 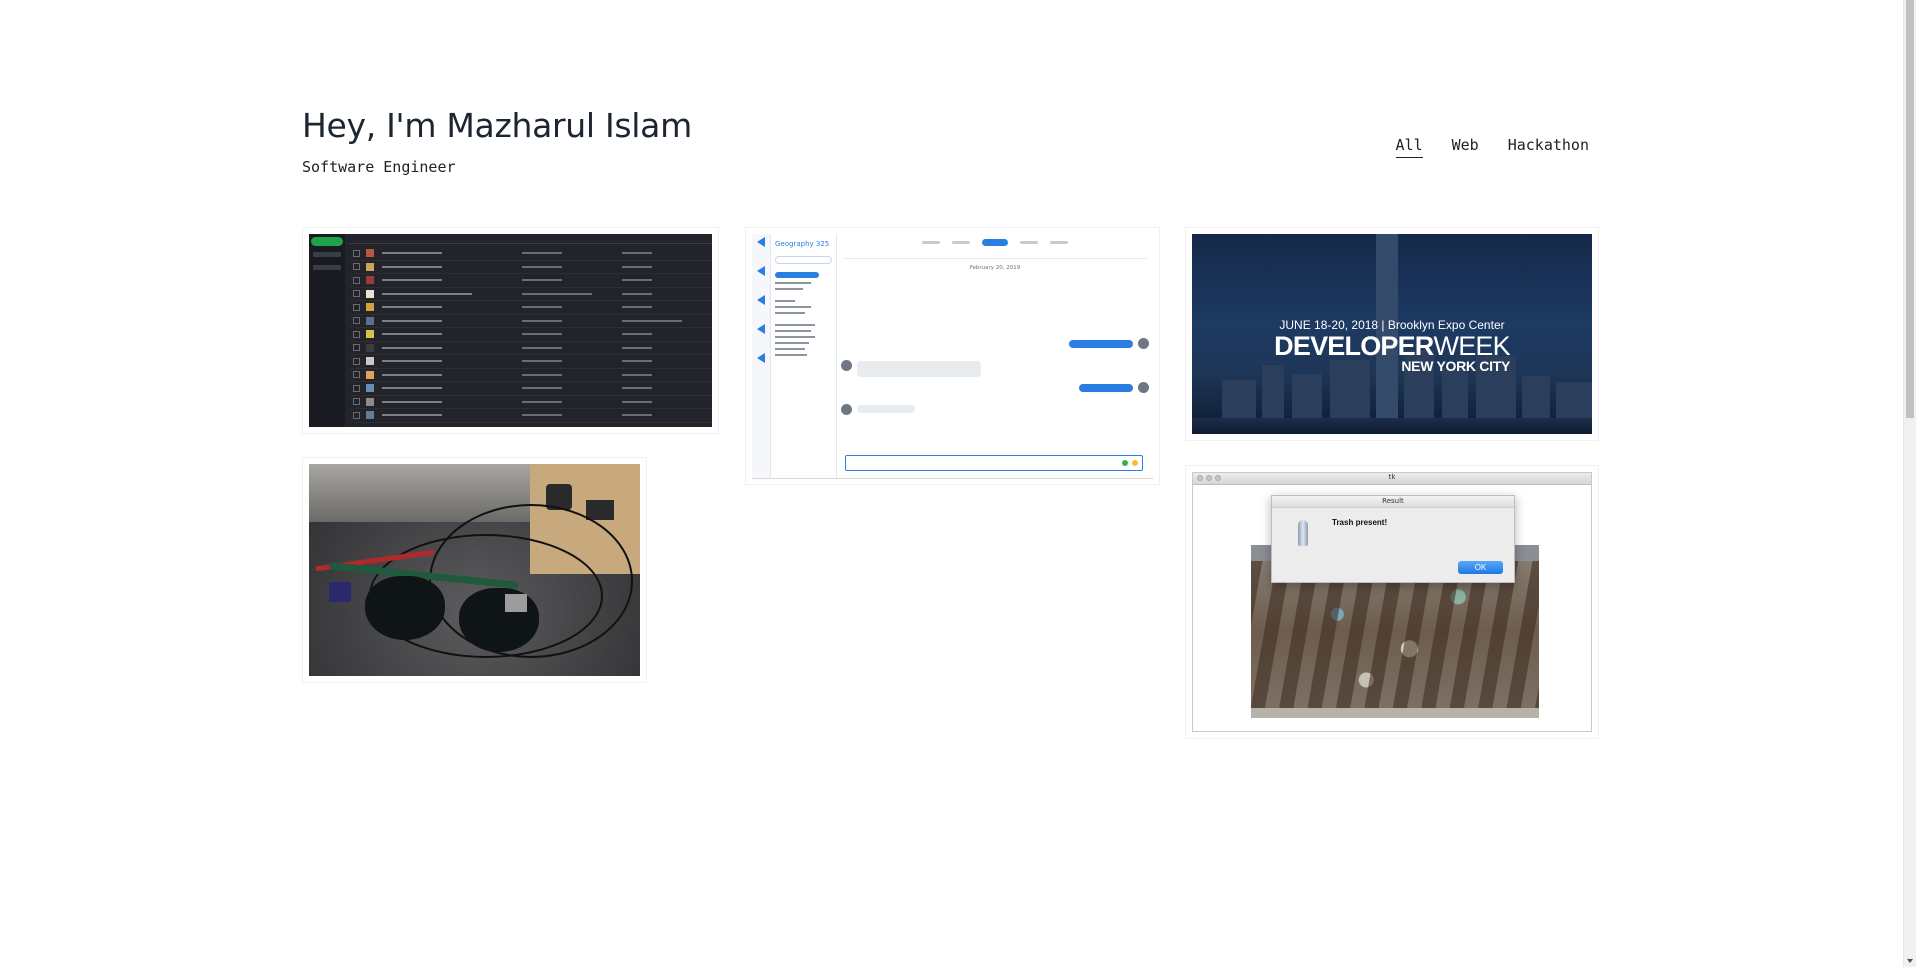 What do you see at coordinates (1909, 483) in the screenshot?
I see `page-scrollbar` at bounding box center [1909, 483].